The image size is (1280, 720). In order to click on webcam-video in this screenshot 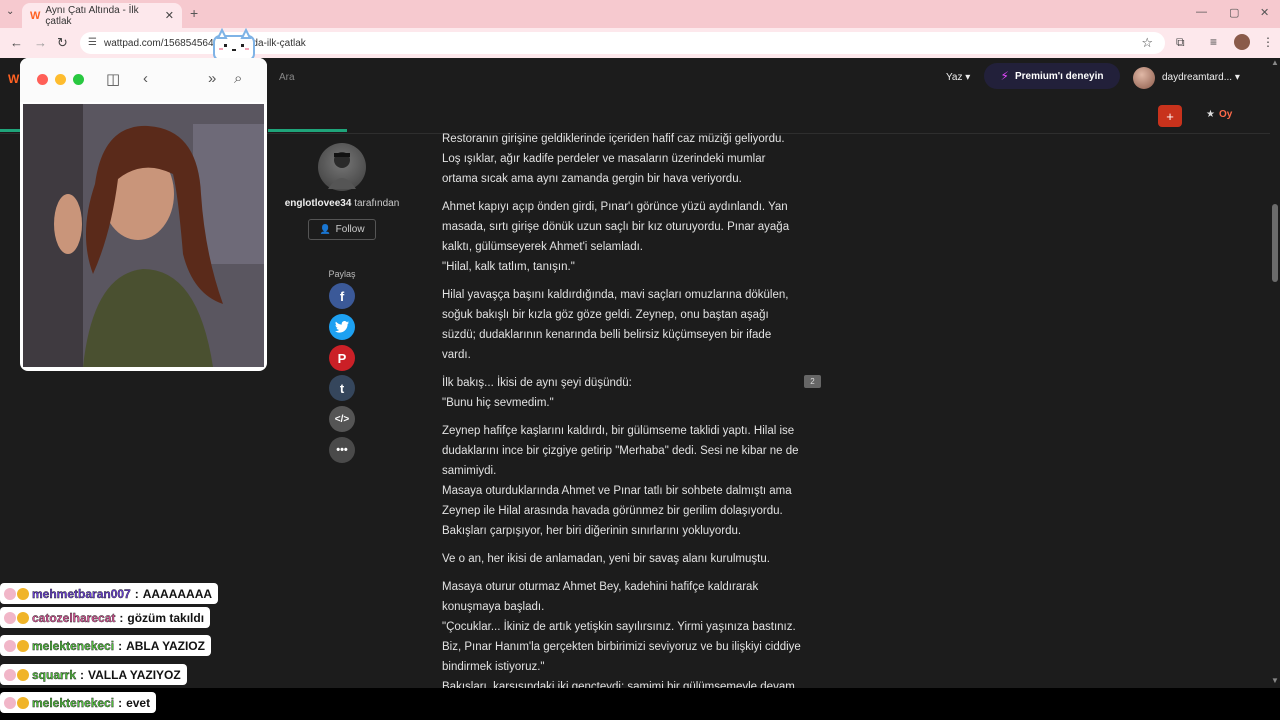, I will do `click(143, 235)`.